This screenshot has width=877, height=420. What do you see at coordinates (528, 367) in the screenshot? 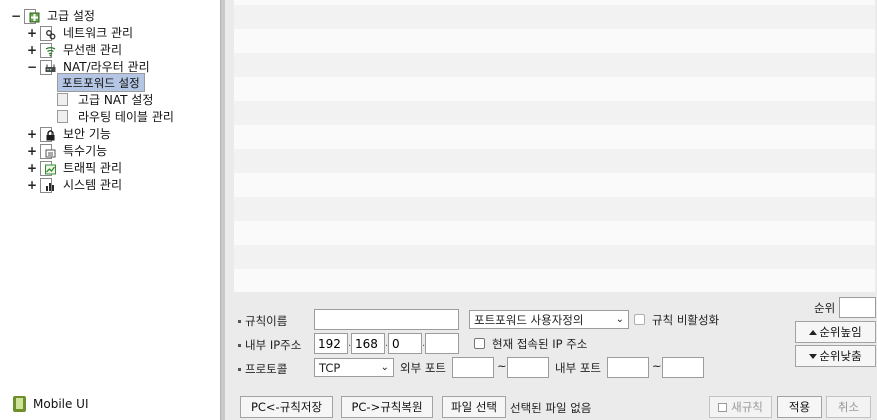
I see `external-port-end` at bounding box center [528, 367].